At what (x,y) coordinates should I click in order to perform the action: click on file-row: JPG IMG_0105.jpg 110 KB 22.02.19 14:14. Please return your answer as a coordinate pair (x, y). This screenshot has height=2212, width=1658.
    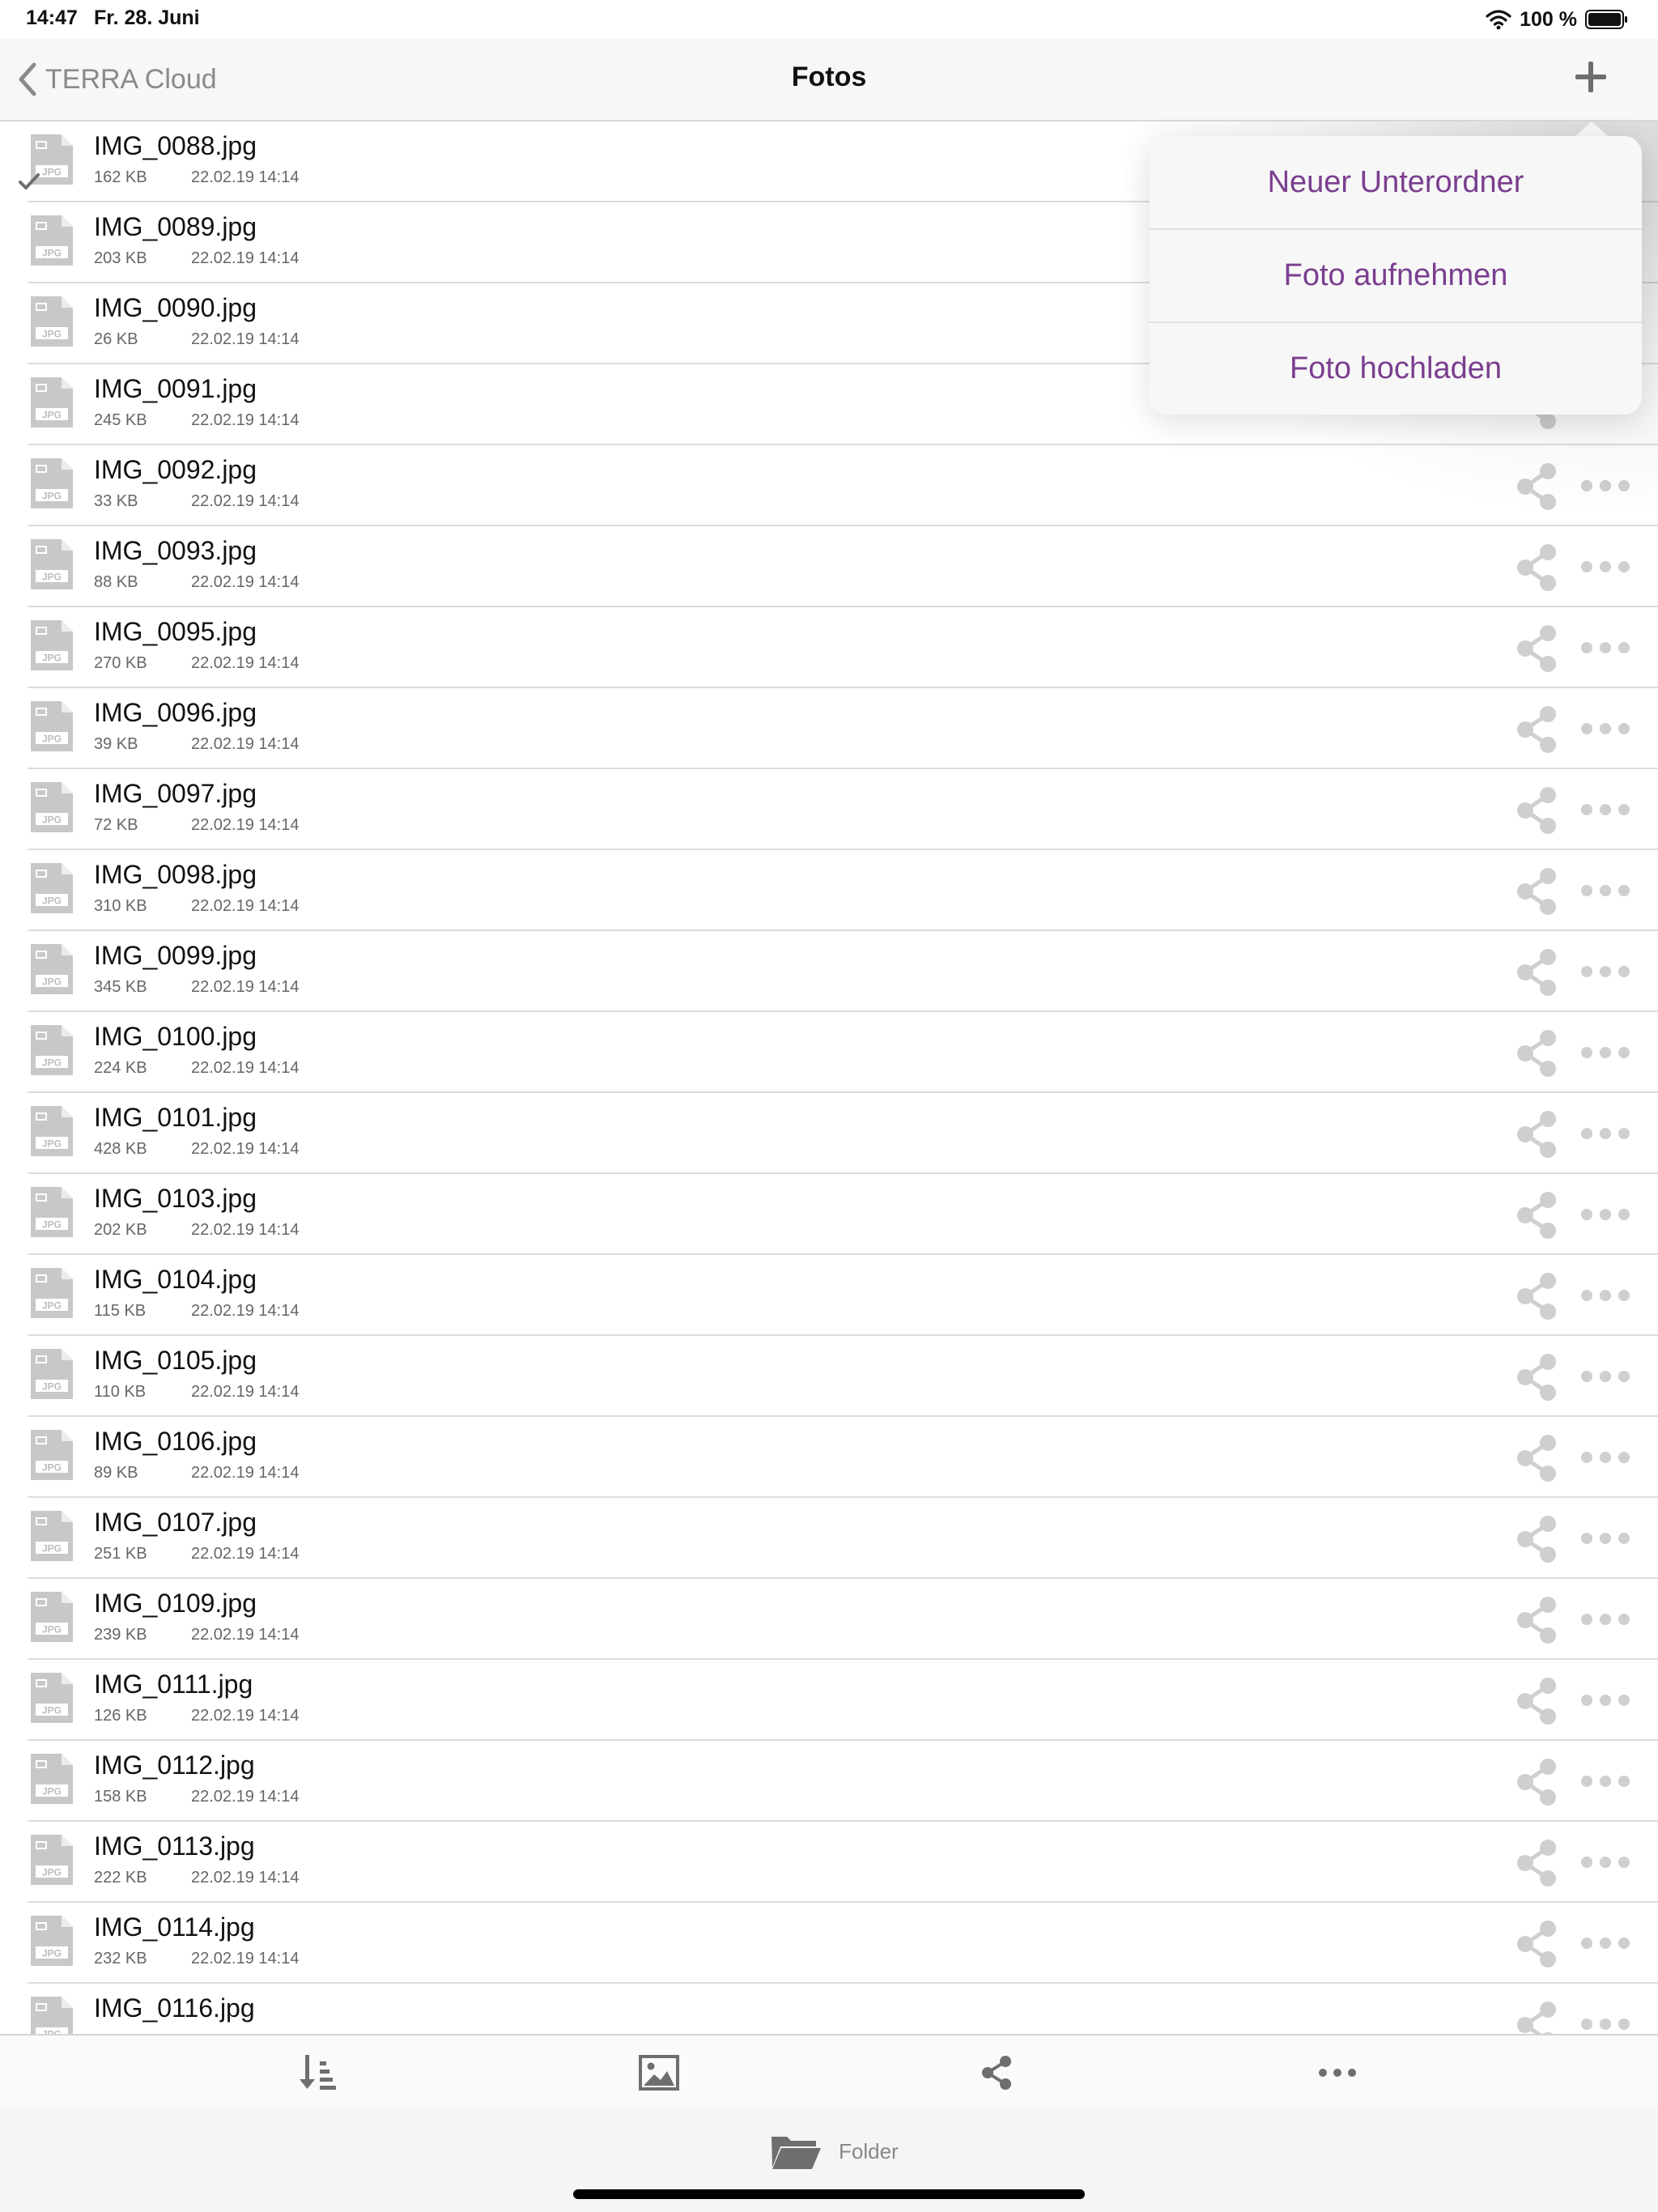
    Looking at the image, I should click on (829, 1377).